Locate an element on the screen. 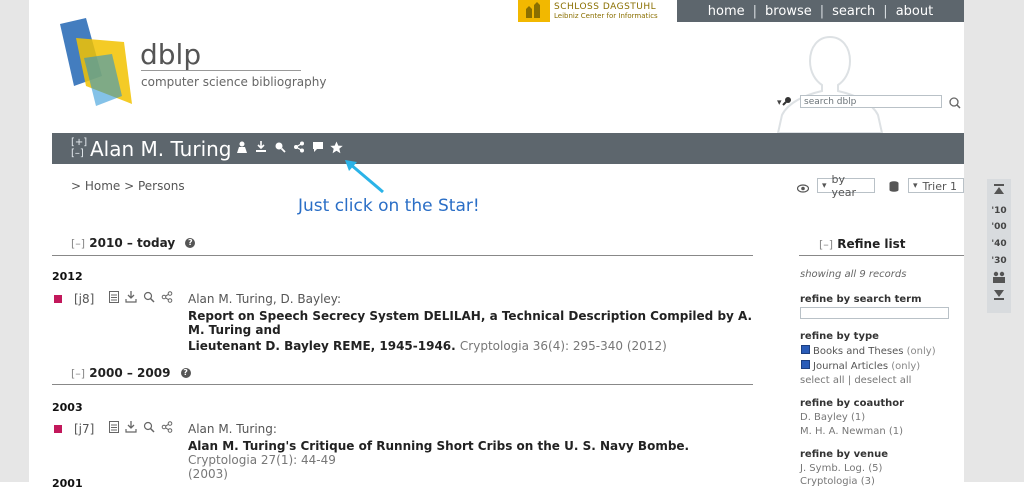  select-all-link: select all is located at coordinates (822, 380).